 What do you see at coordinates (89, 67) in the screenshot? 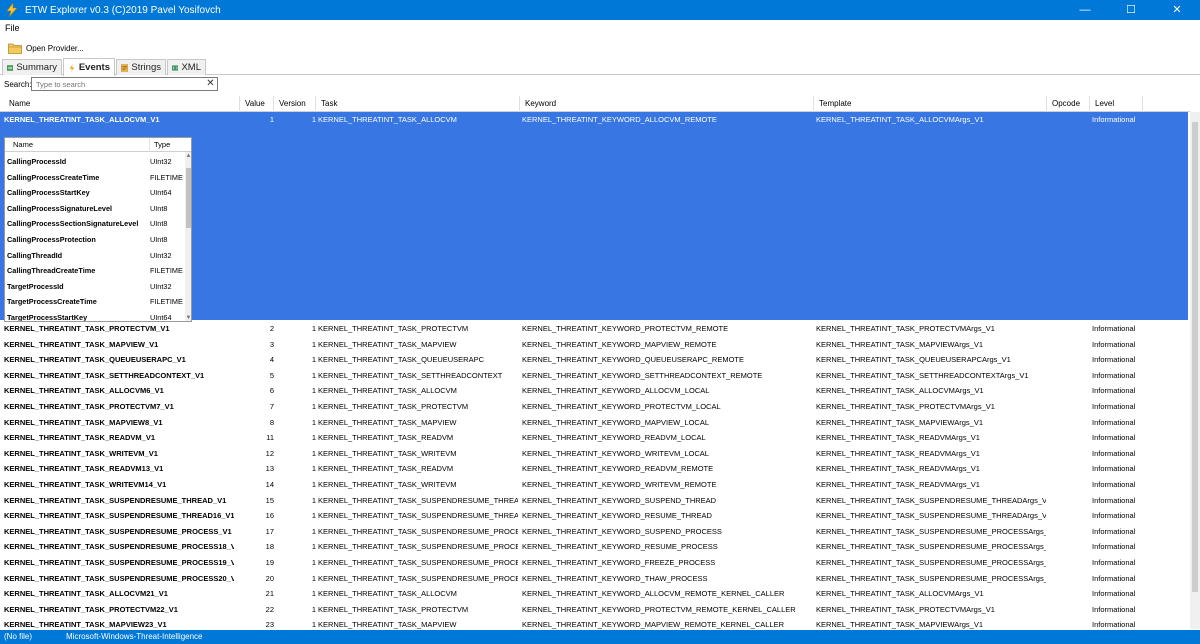
I see `tab-events: Events` at bounding box center [89, 67].